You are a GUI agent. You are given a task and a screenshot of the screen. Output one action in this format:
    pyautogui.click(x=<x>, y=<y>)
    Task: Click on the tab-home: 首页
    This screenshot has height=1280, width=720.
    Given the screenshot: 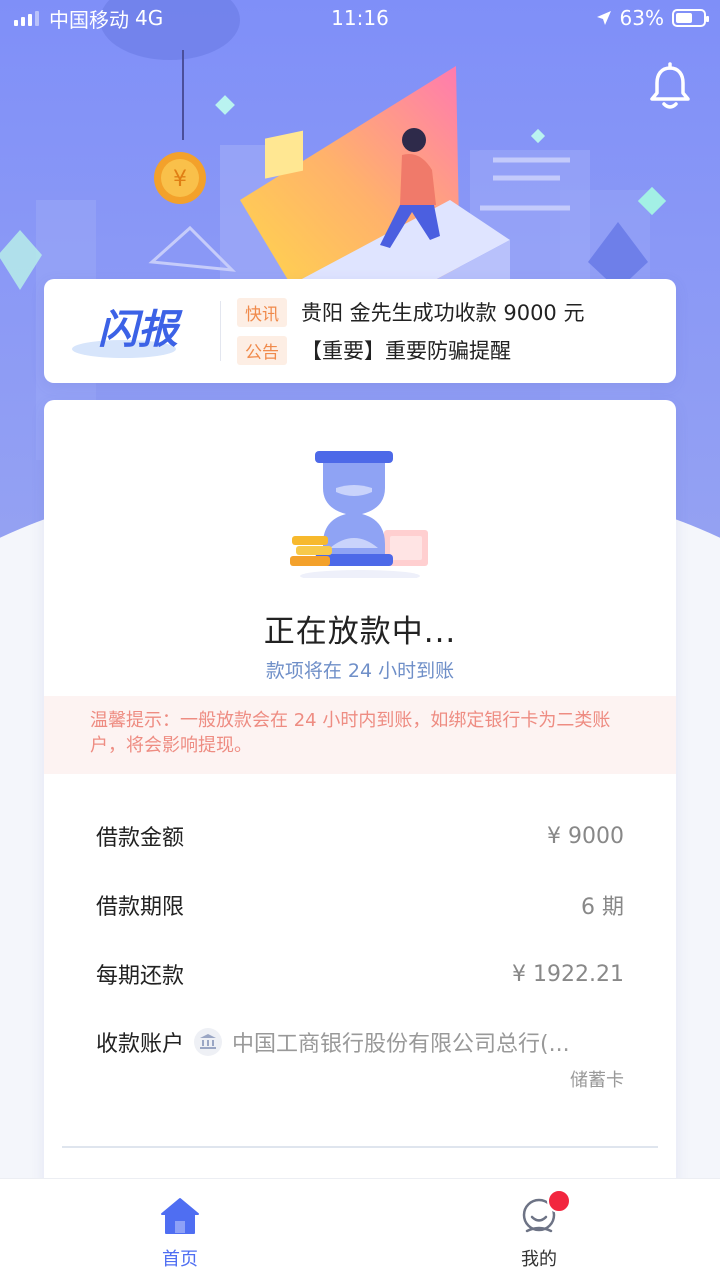 What is the action you would take?
    pyautogui.click(x=180, y=1234)
    